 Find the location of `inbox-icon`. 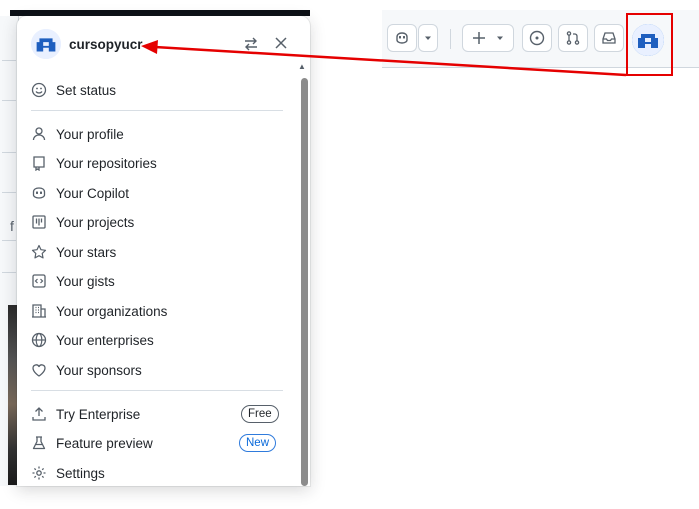

inbox-icon is located at coordinates (609, 38).